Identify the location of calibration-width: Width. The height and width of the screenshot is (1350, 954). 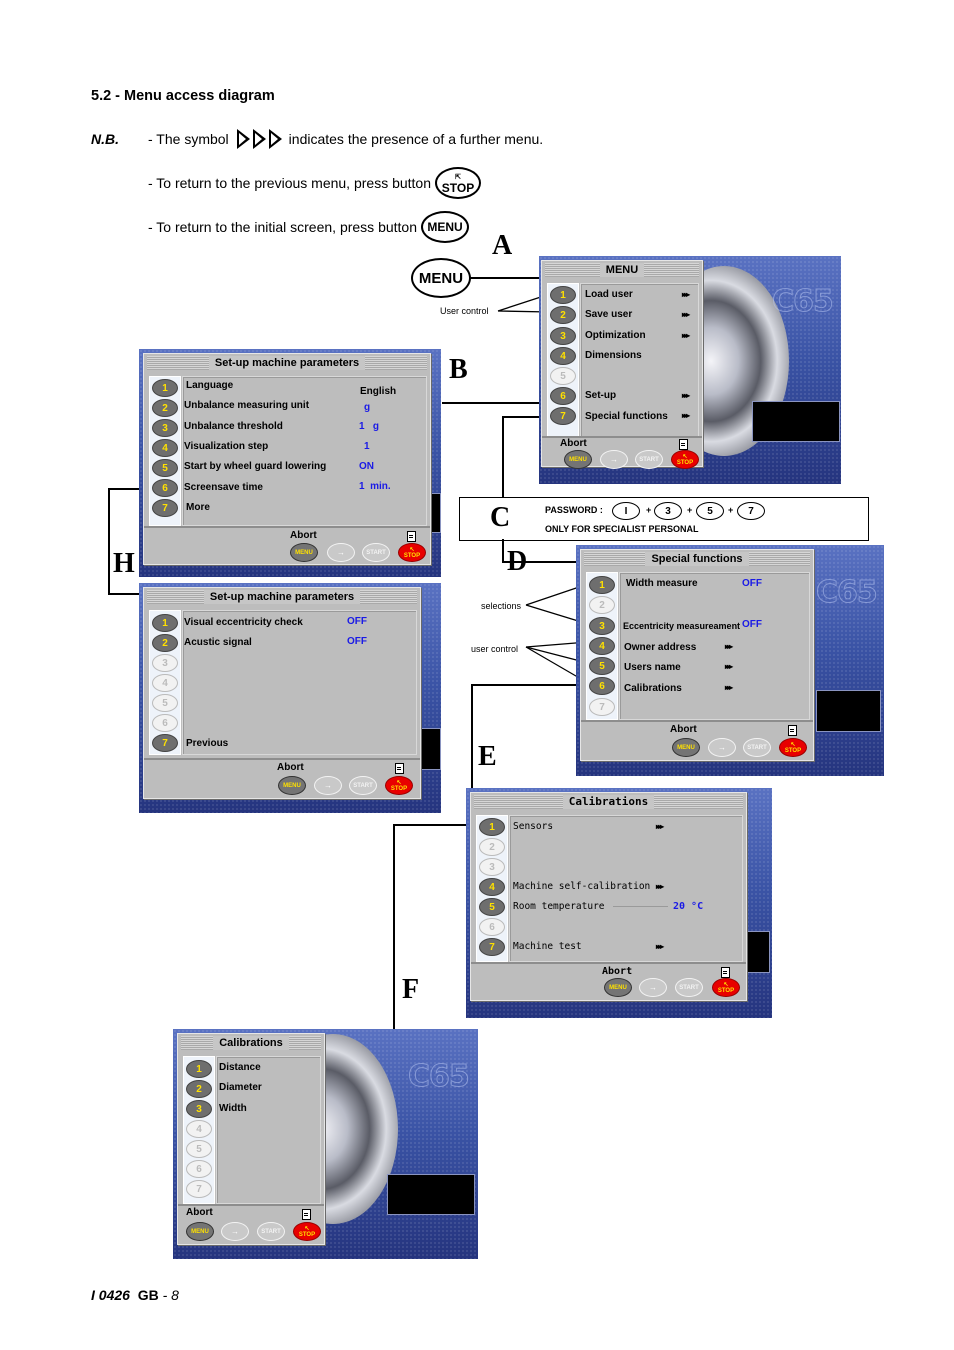
(233, 1108).